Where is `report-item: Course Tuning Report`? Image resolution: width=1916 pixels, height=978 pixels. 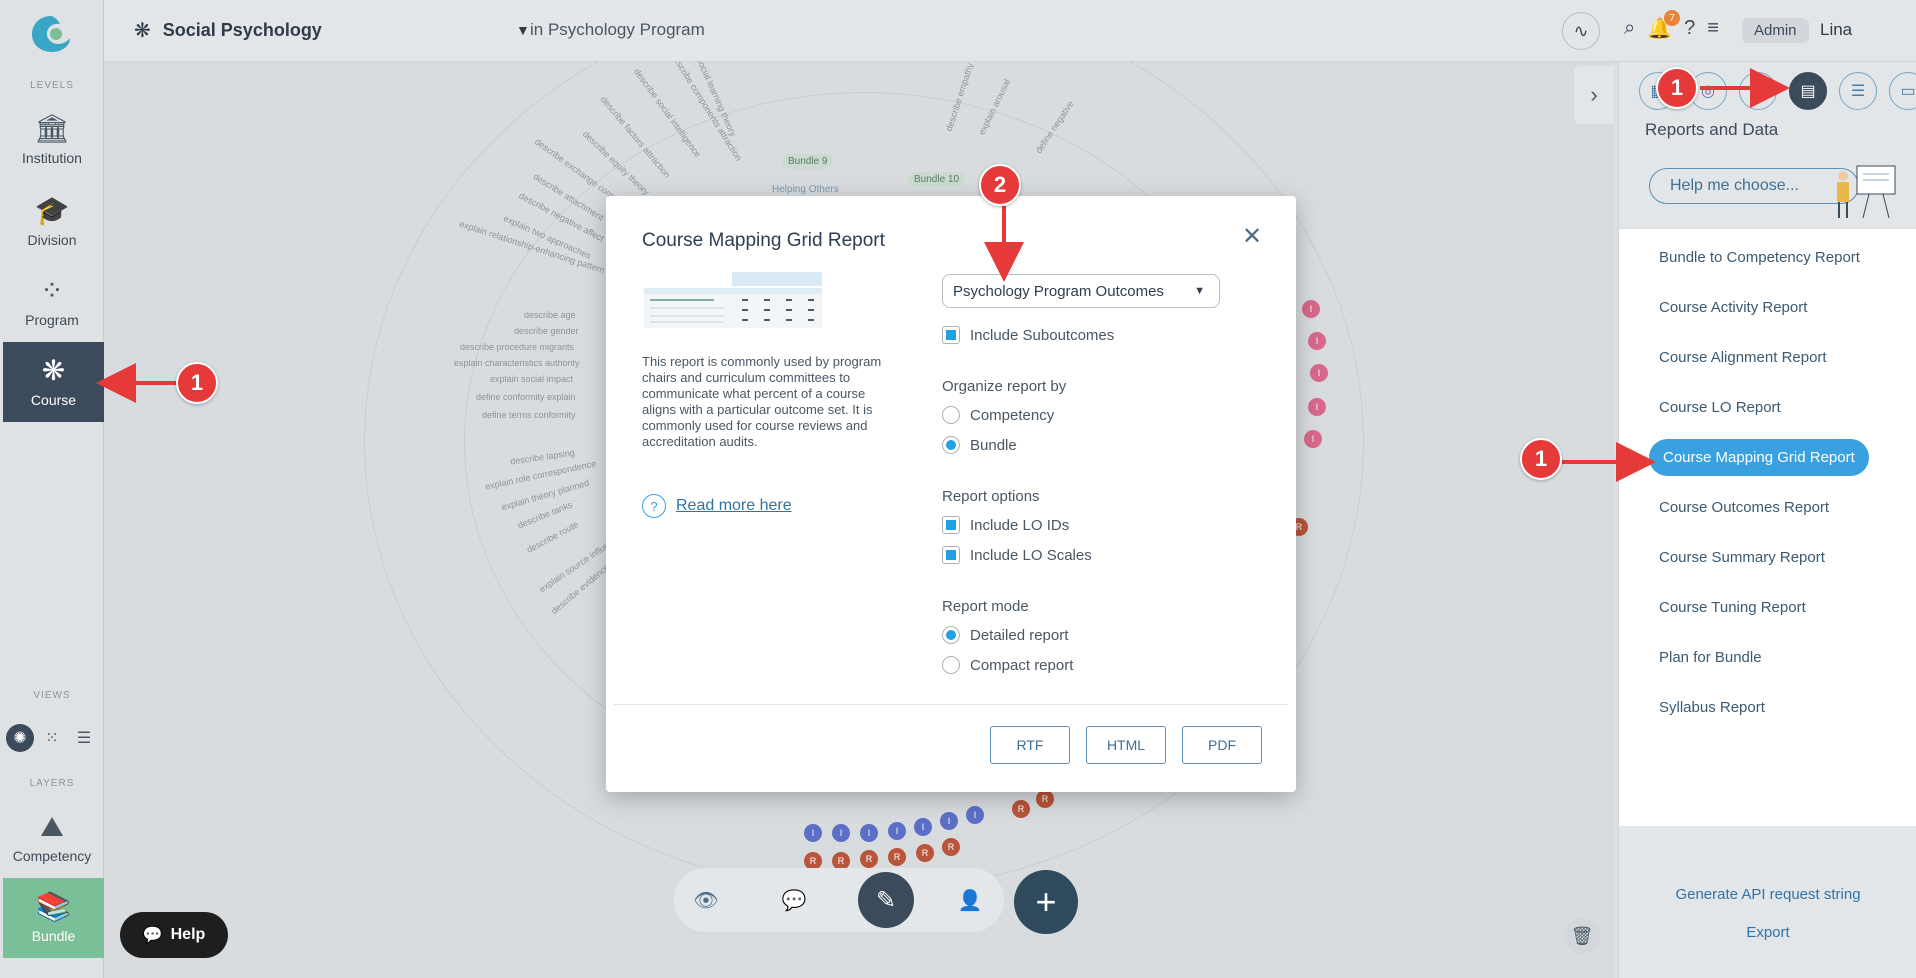 report-item: Course Tuning Report is located at coordinates (1732, 607).